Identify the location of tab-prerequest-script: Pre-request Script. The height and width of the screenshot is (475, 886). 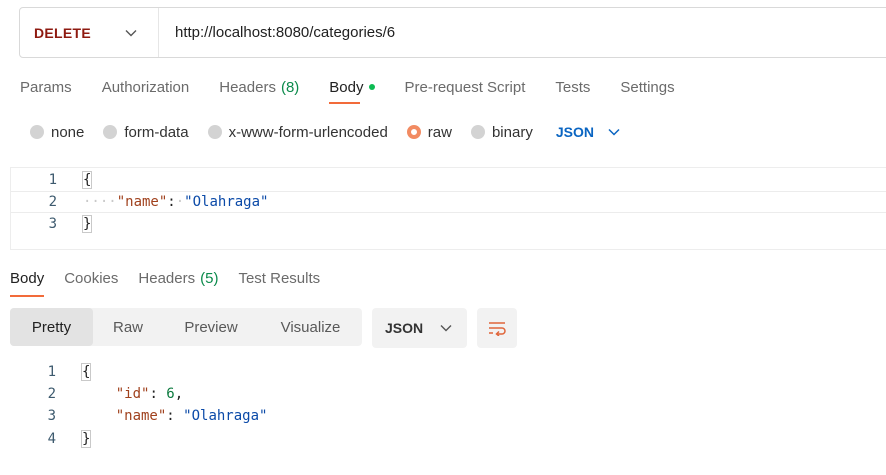
(465, 87).